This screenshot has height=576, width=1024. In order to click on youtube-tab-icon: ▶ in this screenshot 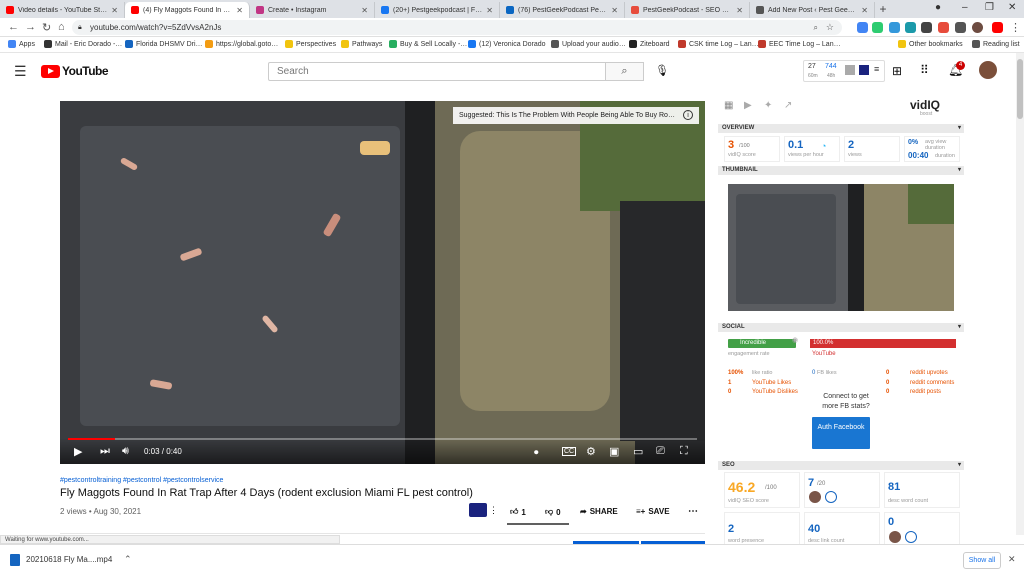, I will do `click(748, 105)`.